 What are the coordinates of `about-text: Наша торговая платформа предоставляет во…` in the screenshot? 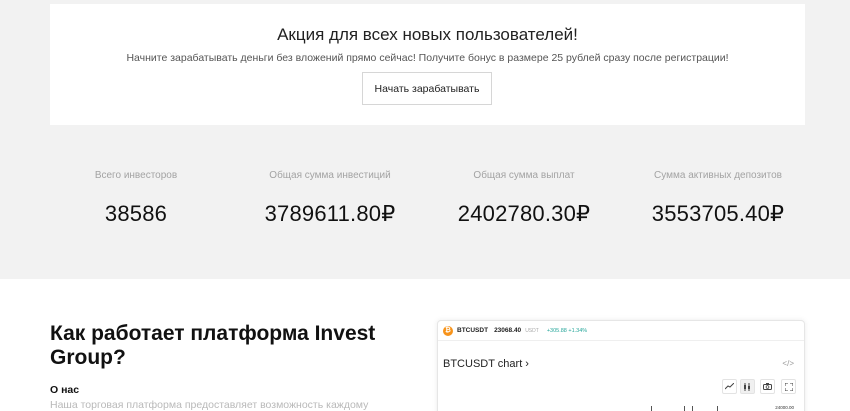 It's located at (209, 405).